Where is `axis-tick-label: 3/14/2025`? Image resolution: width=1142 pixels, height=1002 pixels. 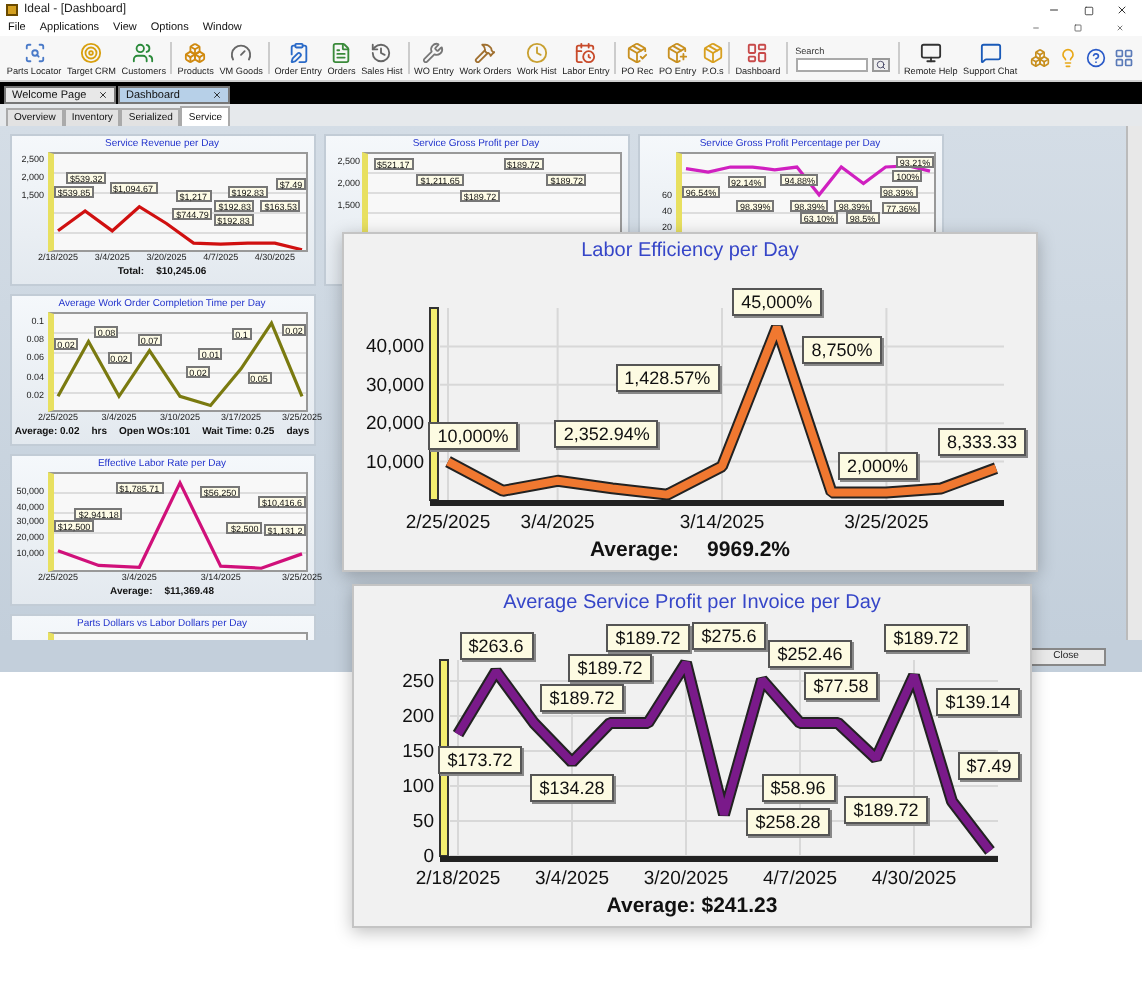 axis-tick-label: 3/14/2025 is located at coordinates (722, 523).